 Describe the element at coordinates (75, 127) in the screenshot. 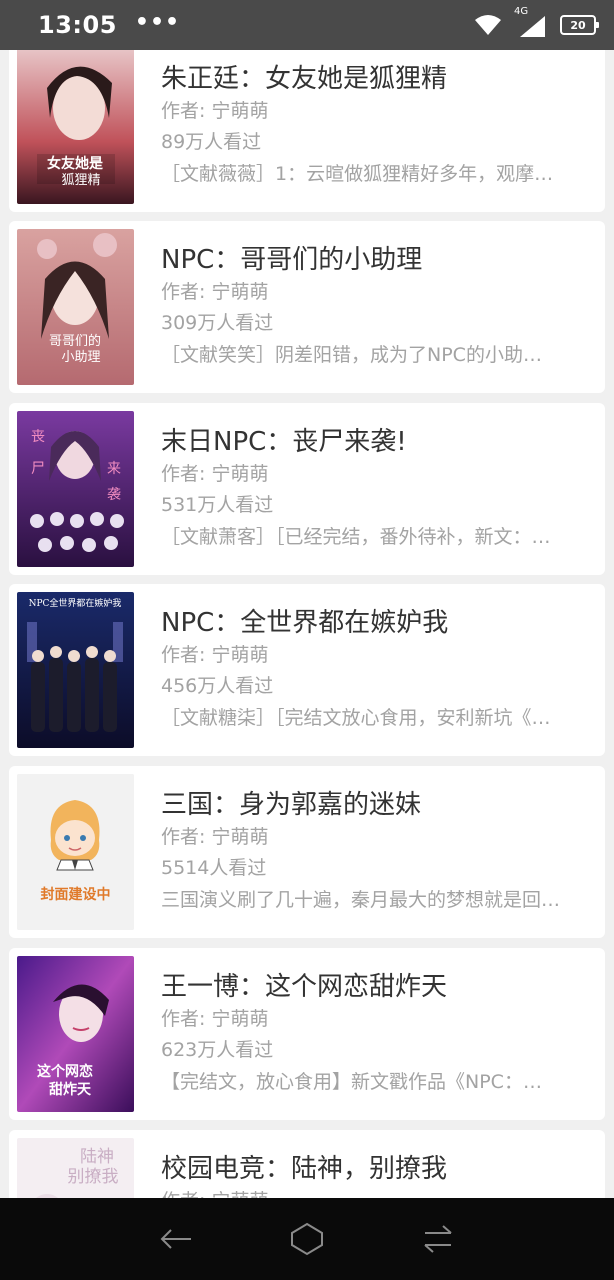

I see `book-cover: 女友她是 狐狸精` at that location.